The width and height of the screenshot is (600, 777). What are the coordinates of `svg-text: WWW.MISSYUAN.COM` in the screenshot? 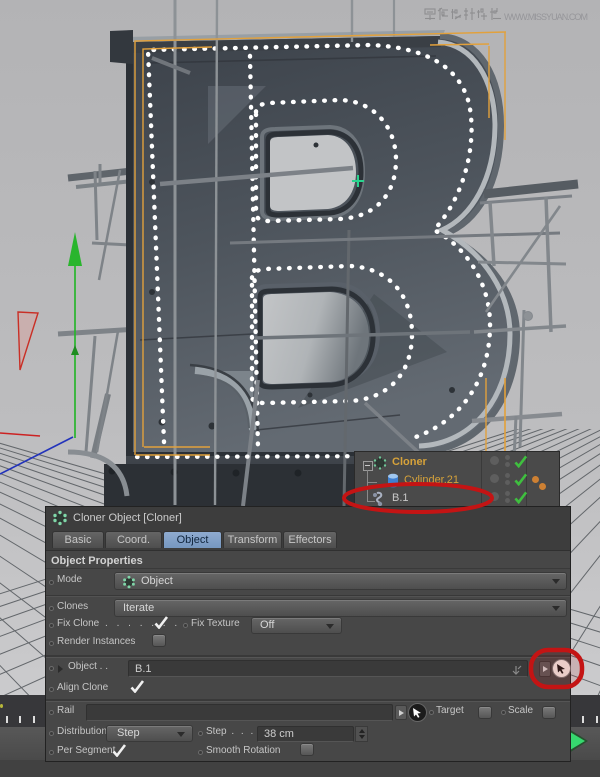 It's located at (546, 17).